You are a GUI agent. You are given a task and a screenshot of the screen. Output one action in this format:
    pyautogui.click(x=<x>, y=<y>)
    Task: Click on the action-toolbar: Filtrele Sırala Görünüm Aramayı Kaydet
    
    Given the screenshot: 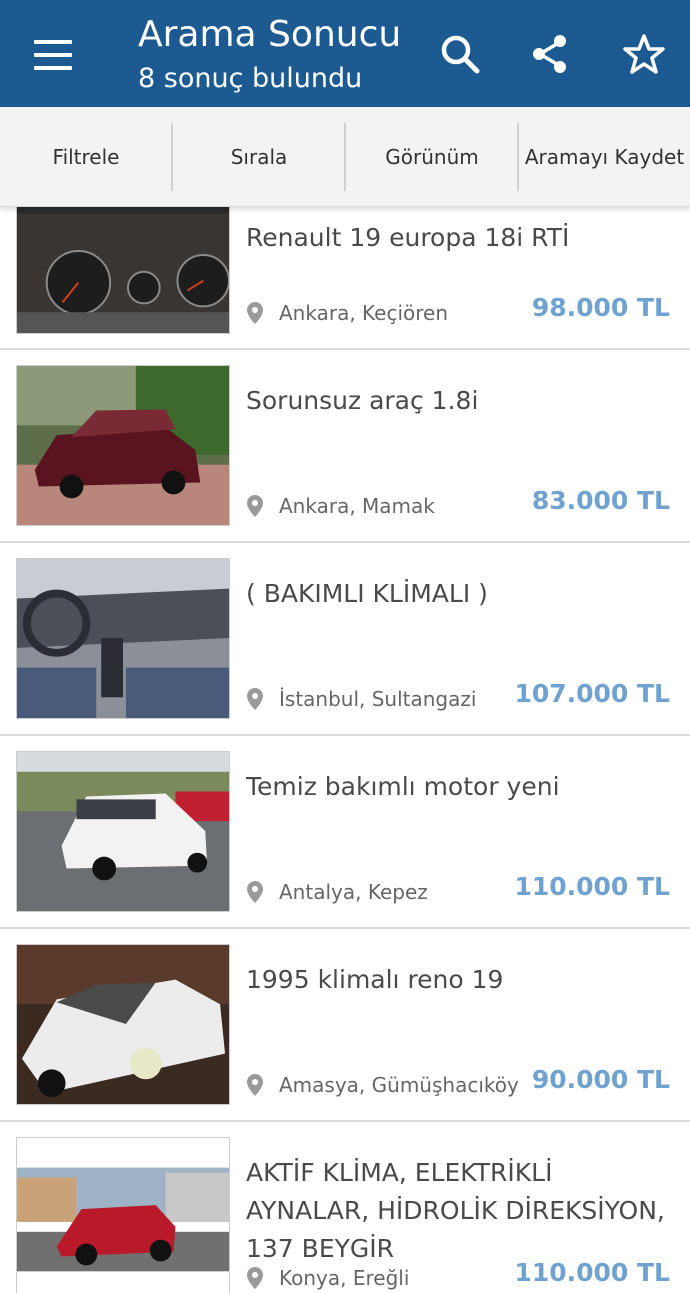 What is the action you would take?
    pyautogui.click(x=345, y=157)
    